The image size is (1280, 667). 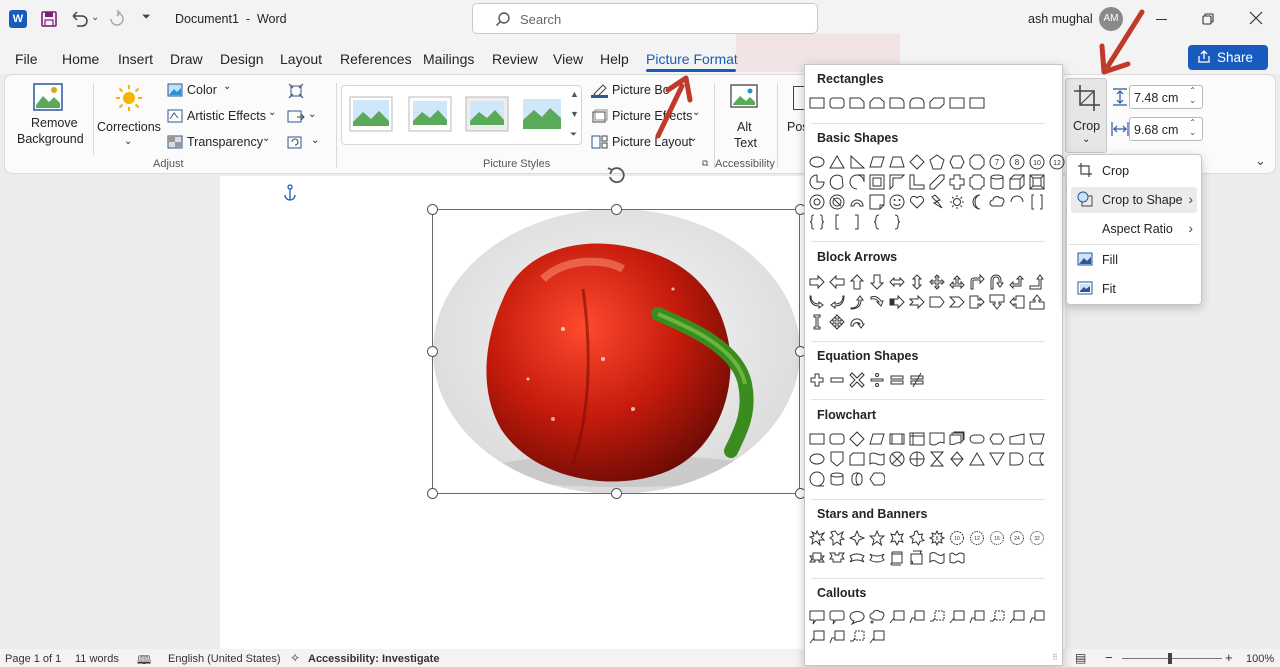 I want to click on shape-trap-icon, so click(x=897, y=162).